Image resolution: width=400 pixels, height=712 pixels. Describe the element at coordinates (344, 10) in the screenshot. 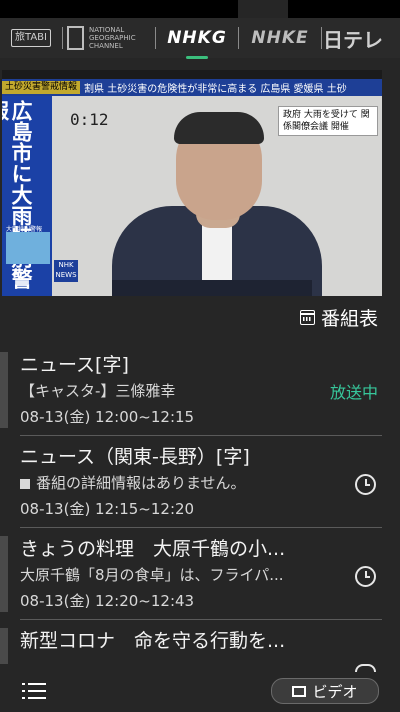

I see `status-bar-right` at that location.